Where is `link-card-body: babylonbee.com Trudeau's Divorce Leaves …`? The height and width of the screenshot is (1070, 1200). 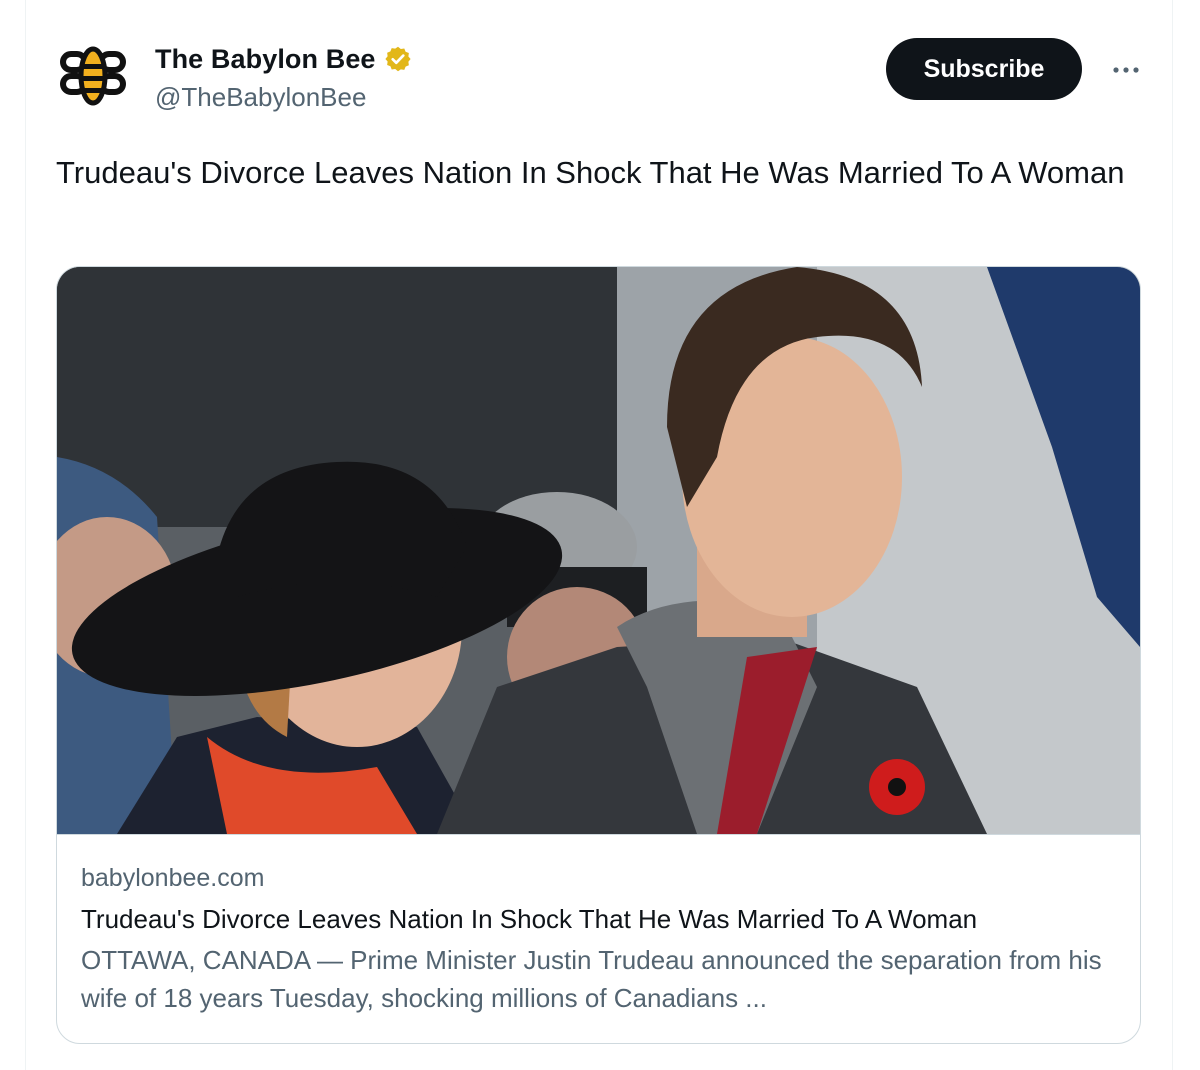
link-card-body: babylonbee.com Trudeau's Divorce Leaves … is located at coordinates (601, 939).